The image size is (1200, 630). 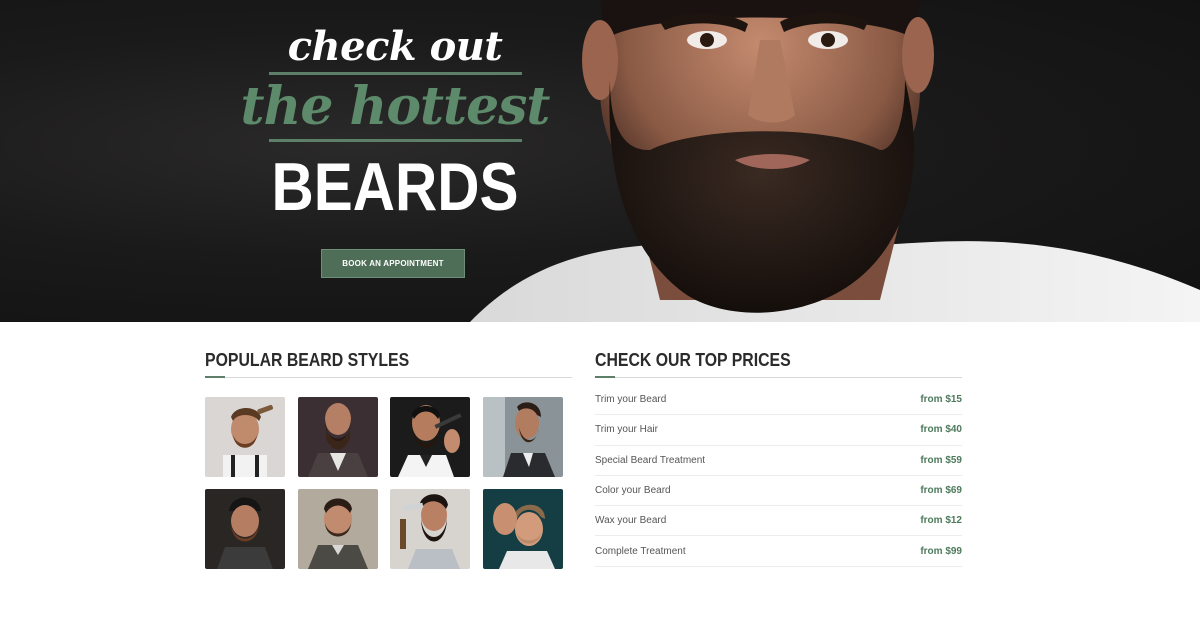 I want to click on service-name: Wax your Beard, so click(x=631, y=521).